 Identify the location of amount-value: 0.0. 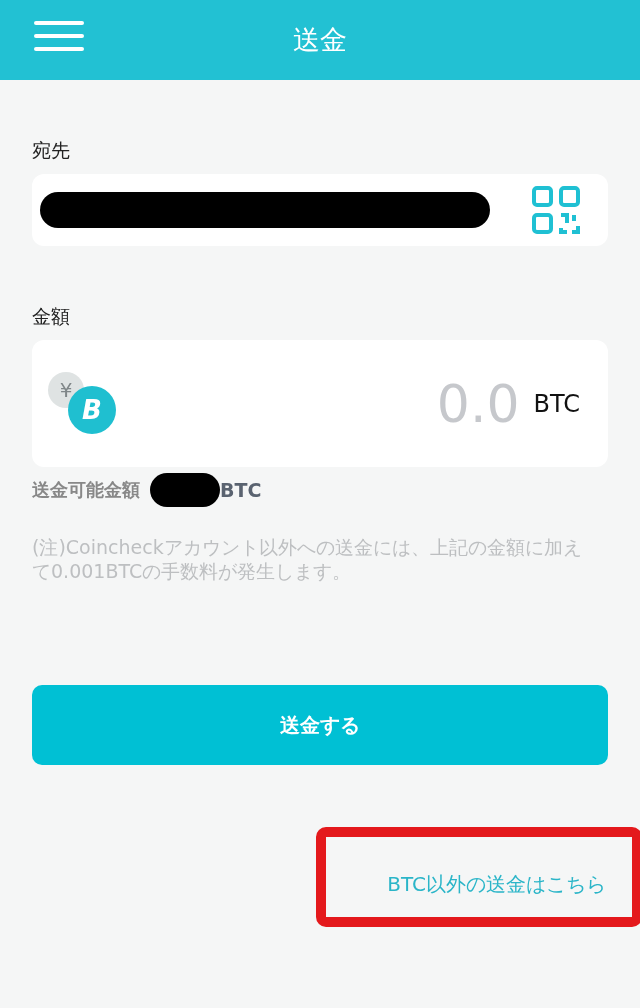
(478, 403).